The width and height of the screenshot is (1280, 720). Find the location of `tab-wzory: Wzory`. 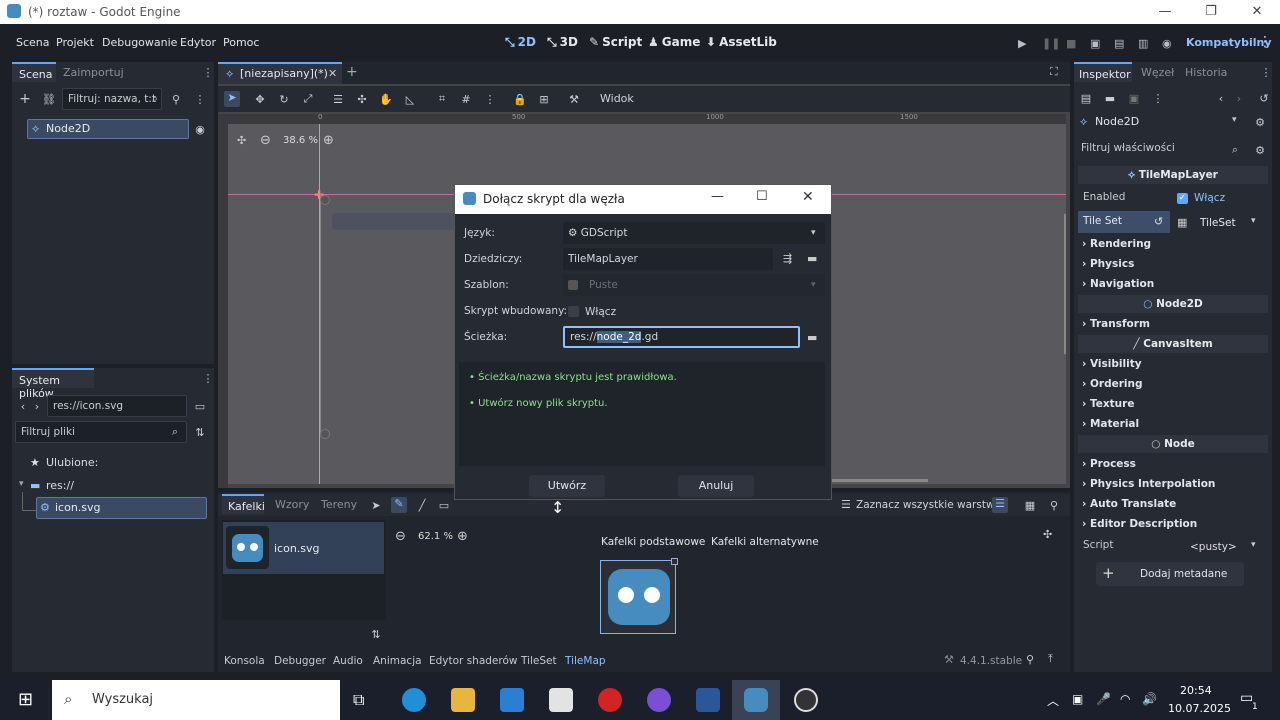

tab-wzory: Wzory is located at coordinates (290, 504).